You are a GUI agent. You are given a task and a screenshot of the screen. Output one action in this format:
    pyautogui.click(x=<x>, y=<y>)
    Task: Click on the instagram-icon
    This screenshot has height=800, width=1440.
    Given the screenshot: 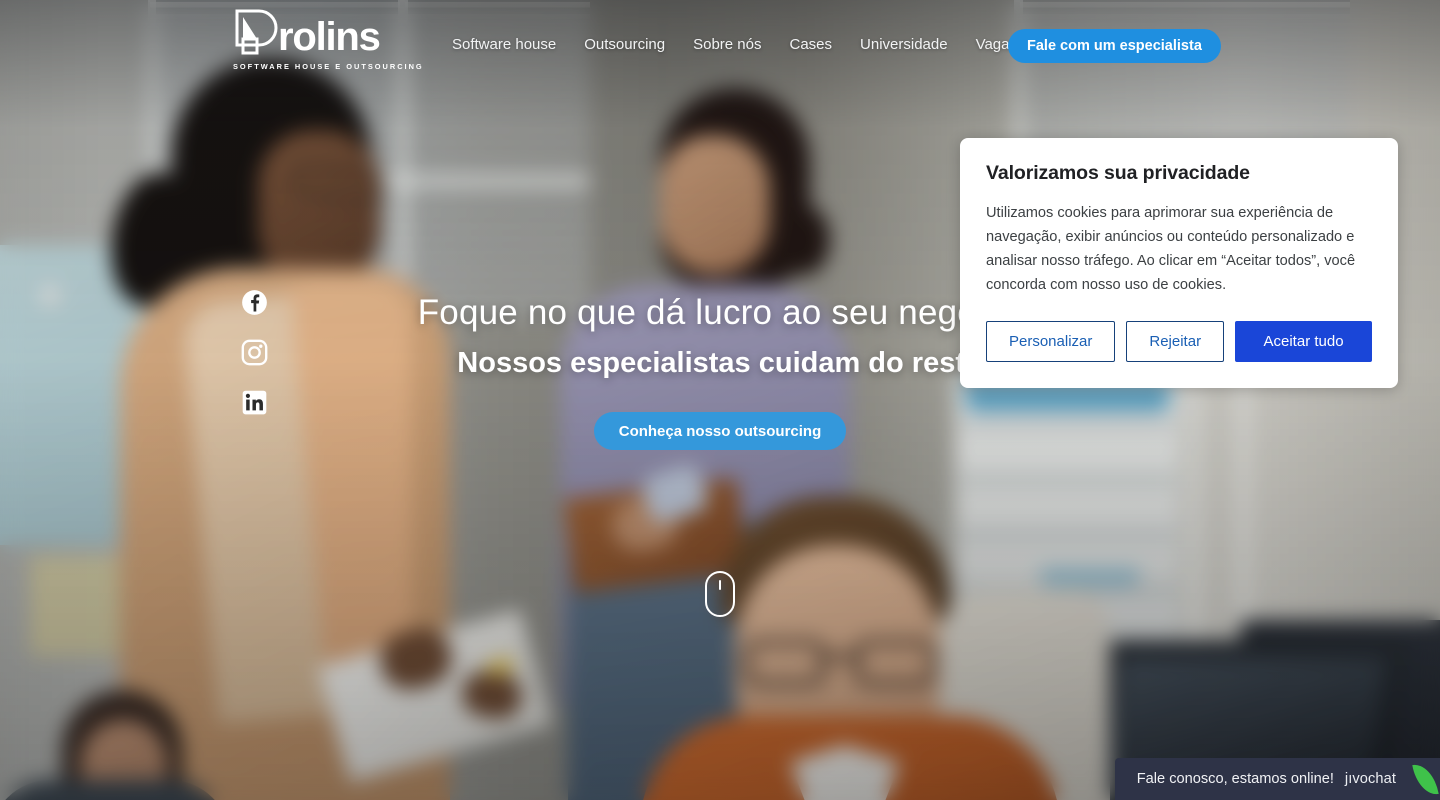 What is the action you would take?
    pyautogui.click(x=254, y=352)
    